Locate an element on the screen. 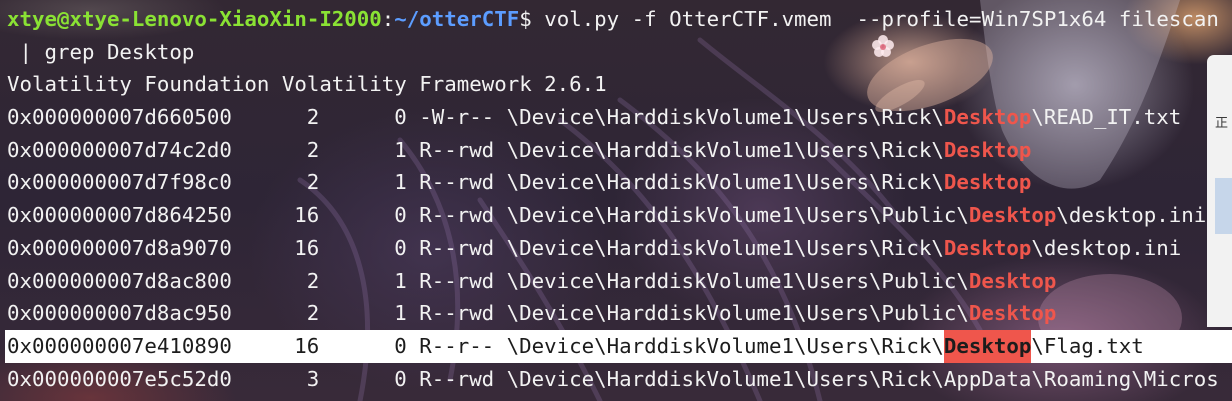 The image size is (1232, 401). path-suffix: \Flag.txt is located at coordinates (1087, 345).